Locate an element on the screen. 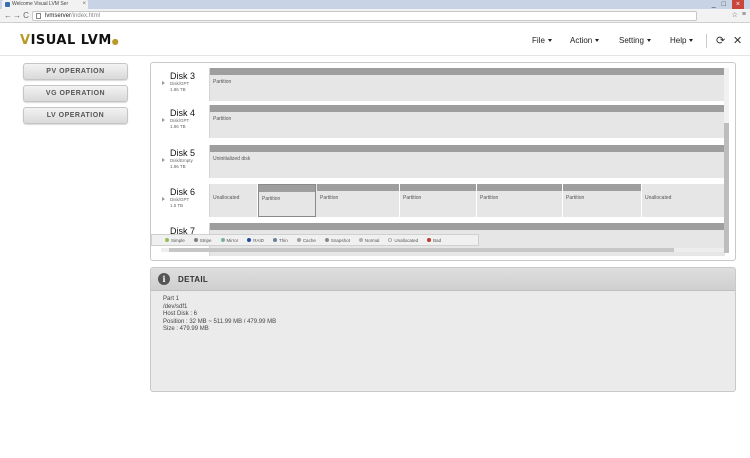 This screenshot has width=750, height=458. vertical-scrollbar is located at coordinates (726, 160).